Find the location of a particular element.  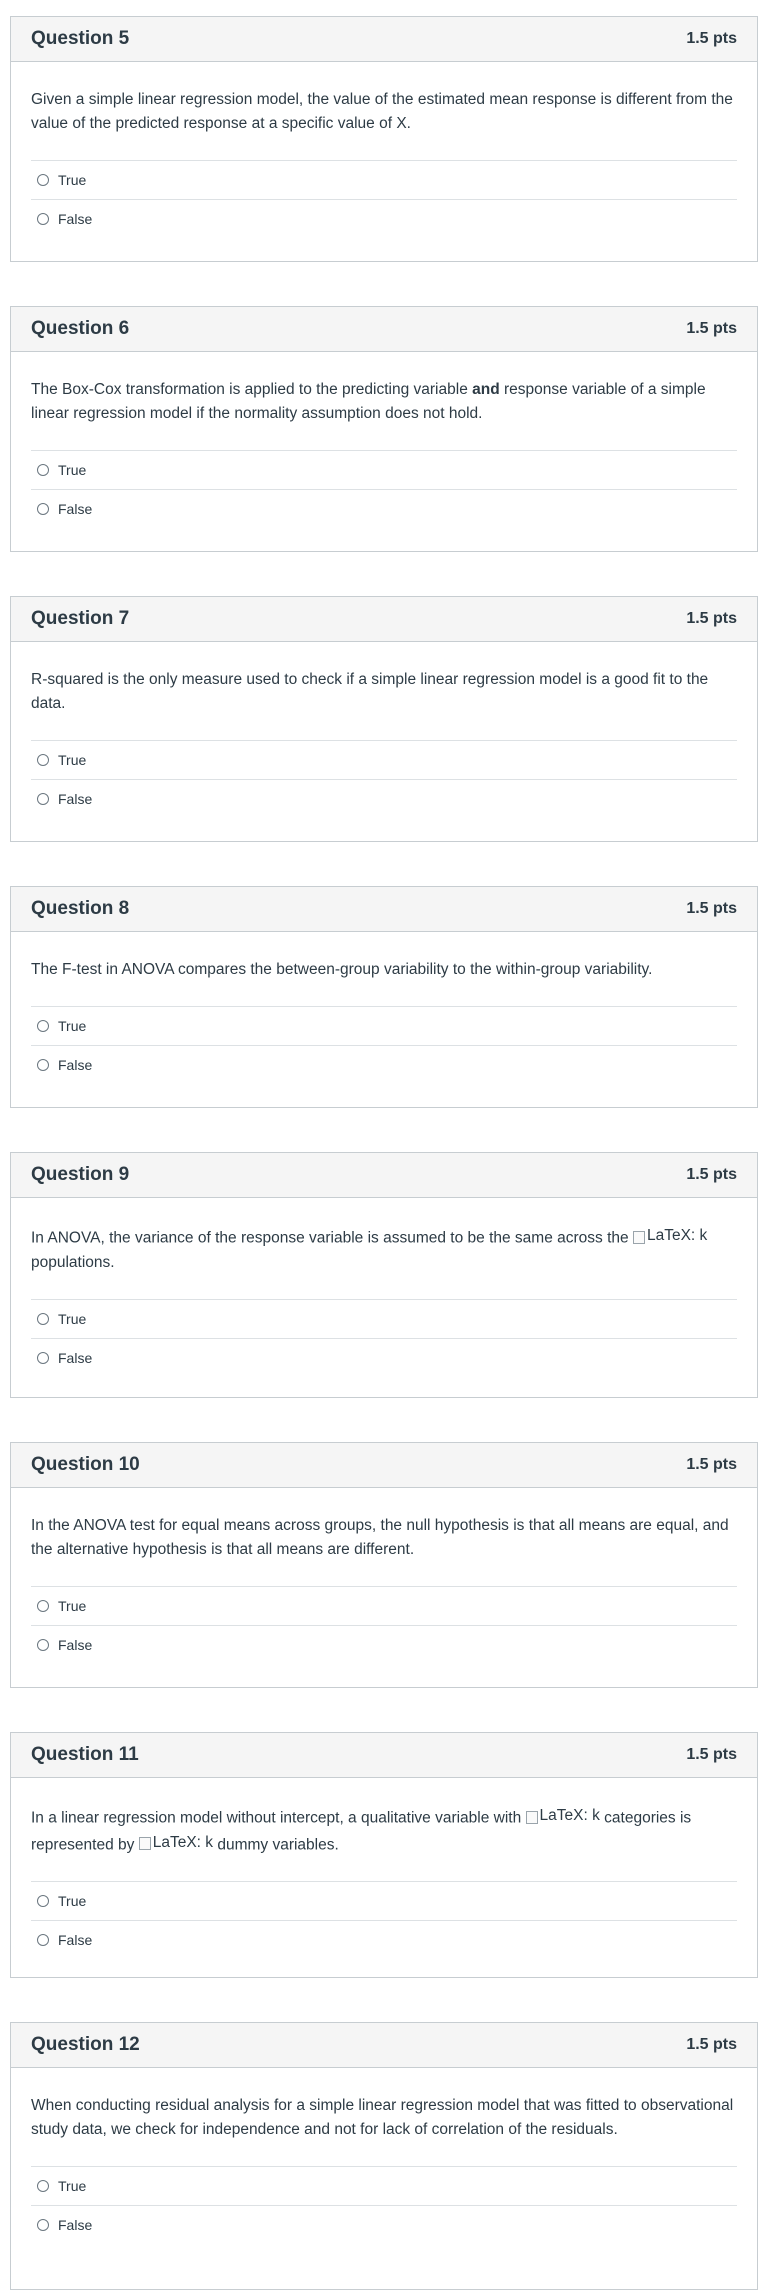

question-header: Question 7 1.5 pts is located at coordinates (384, 619).